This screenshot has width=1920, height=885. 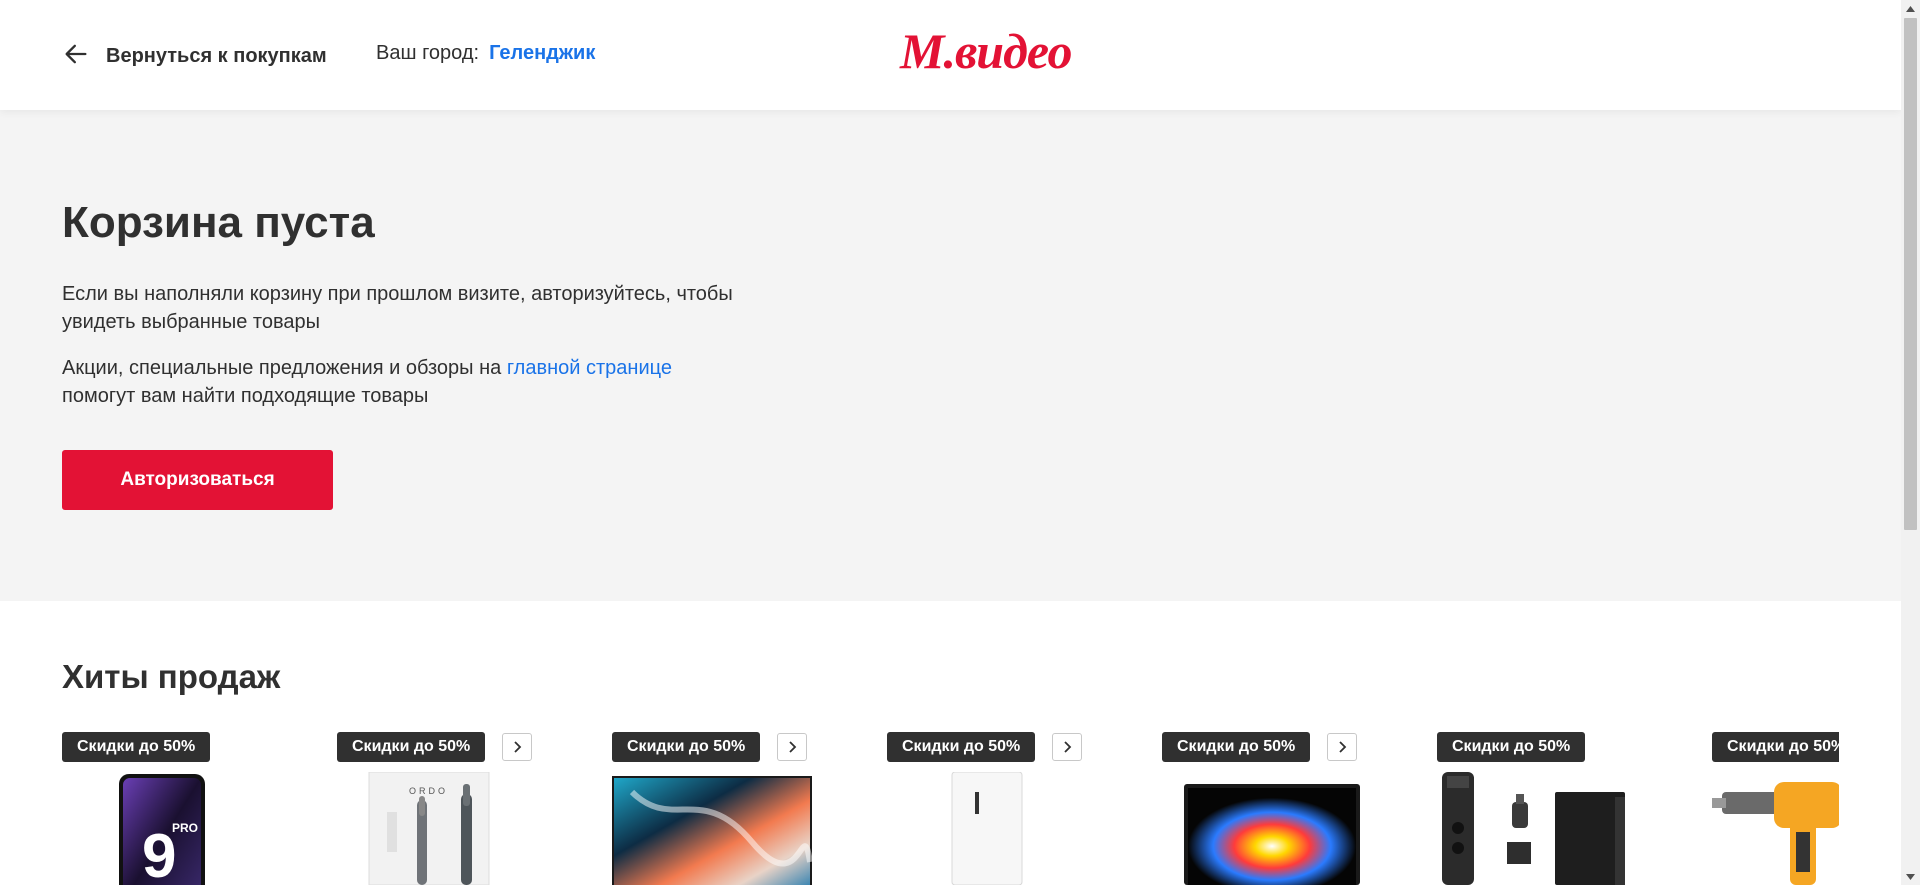 What do you see at coordinates (429, 828) in the screenshot?
I see `electric-toothbrush-image: ORDO` at bounding box center [429, 828].